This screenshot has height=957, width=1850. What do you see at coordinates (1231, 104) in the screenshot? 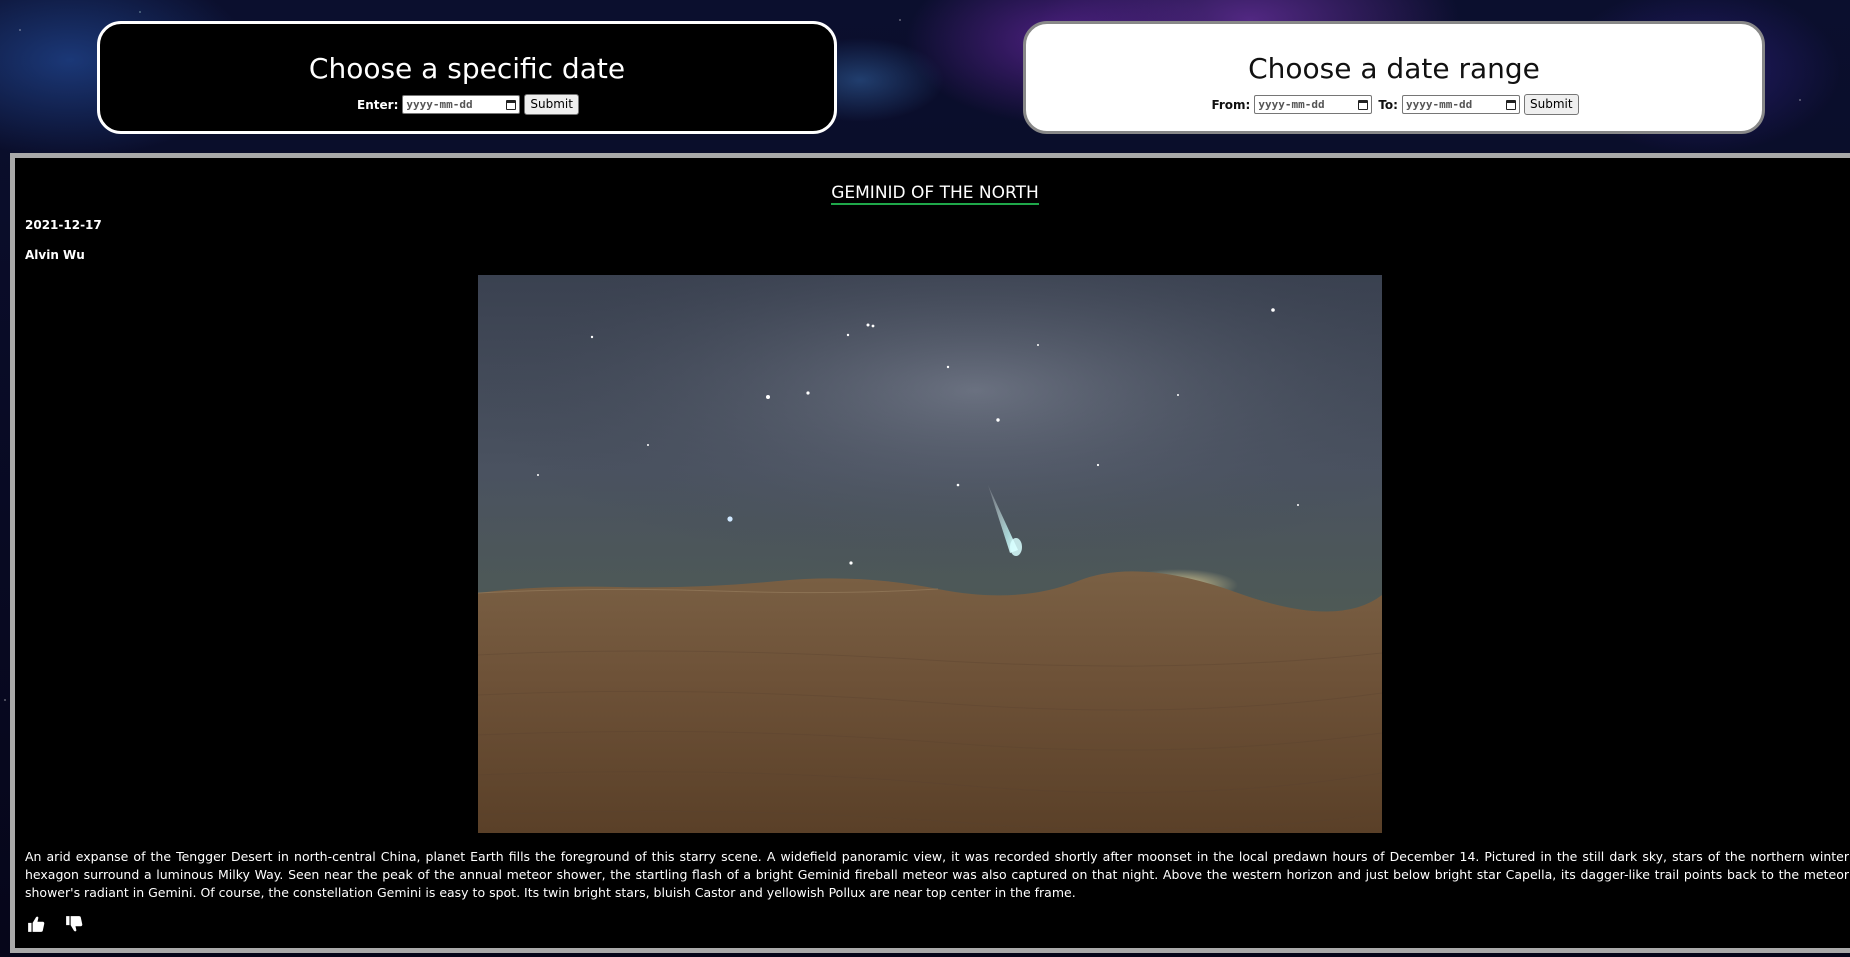
I see `from-label: From:` at bounding box center [1231, 104].